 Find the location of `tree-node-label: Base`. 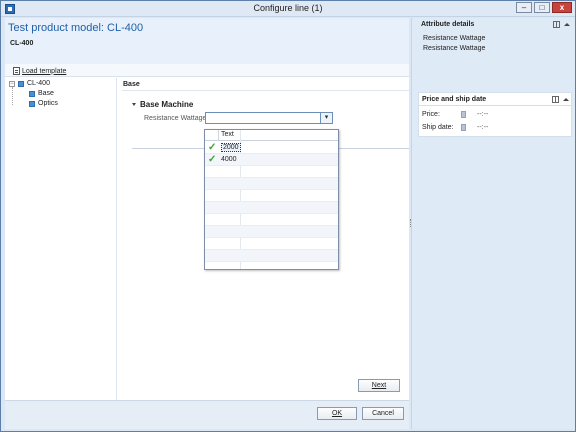

tree-node-label: Base is located at coordinates (46, 93).